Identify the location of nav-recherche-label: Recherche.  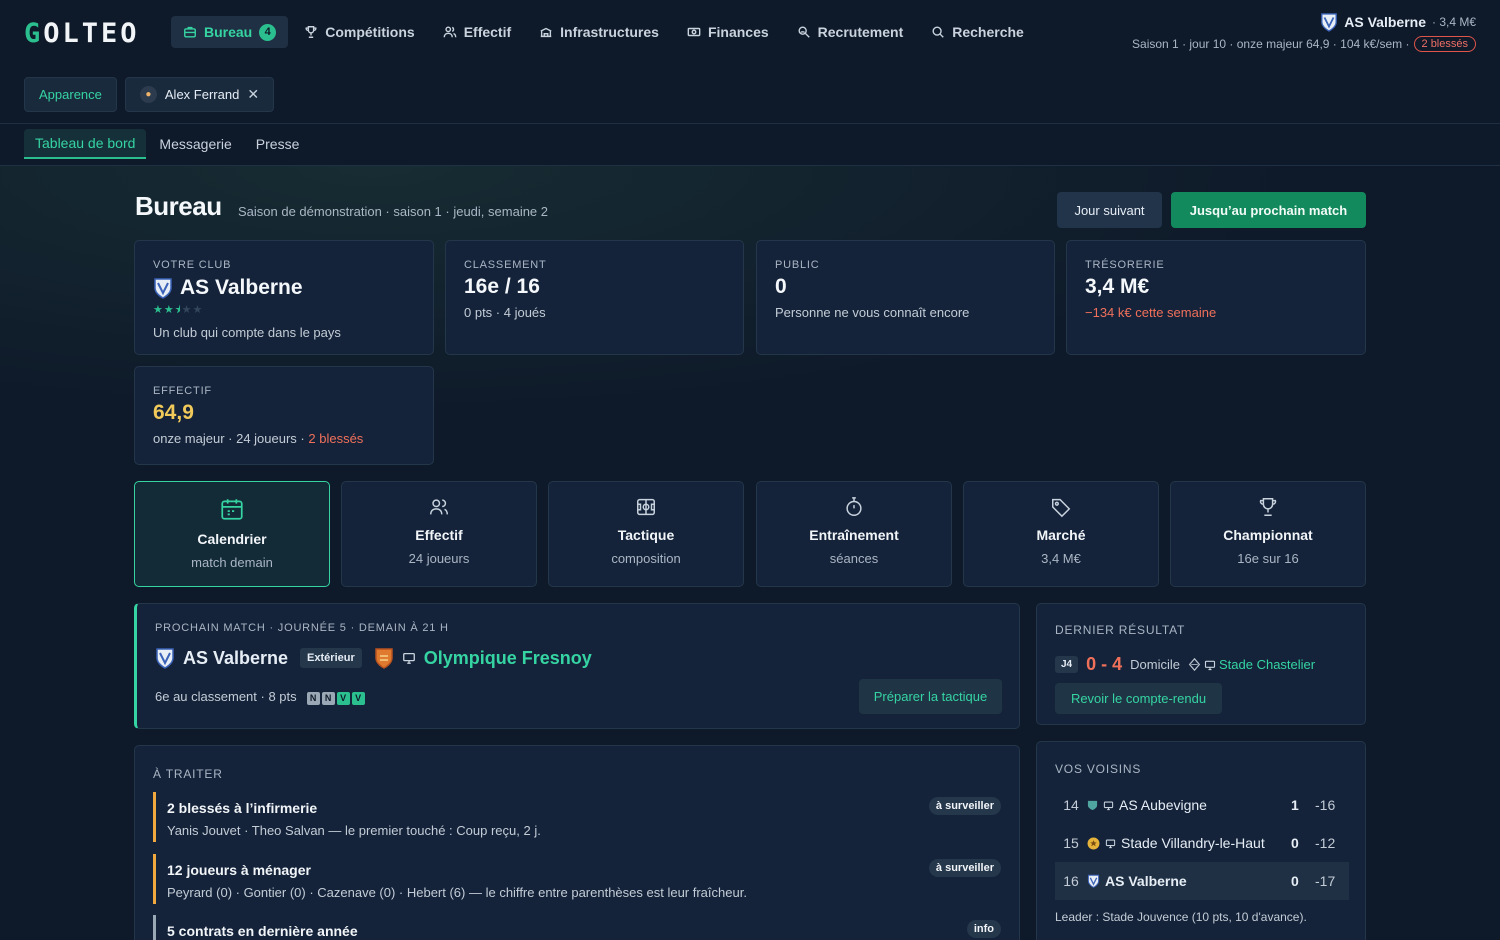
(988, 32).